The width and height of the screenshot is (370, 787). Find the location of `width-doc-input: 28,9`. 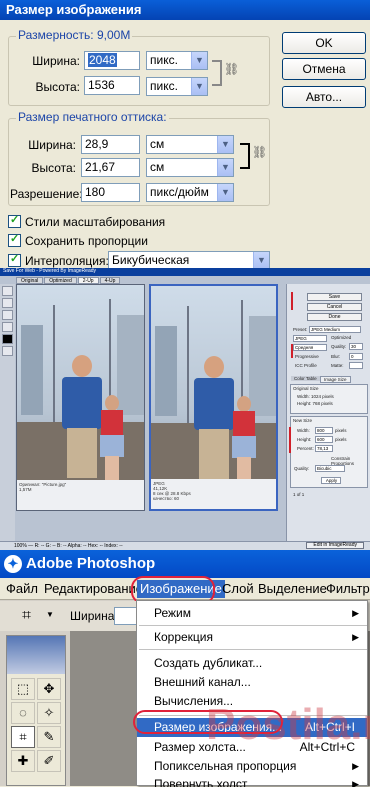

width-doc-input: 28,9 is located at coordinates (110, 144).